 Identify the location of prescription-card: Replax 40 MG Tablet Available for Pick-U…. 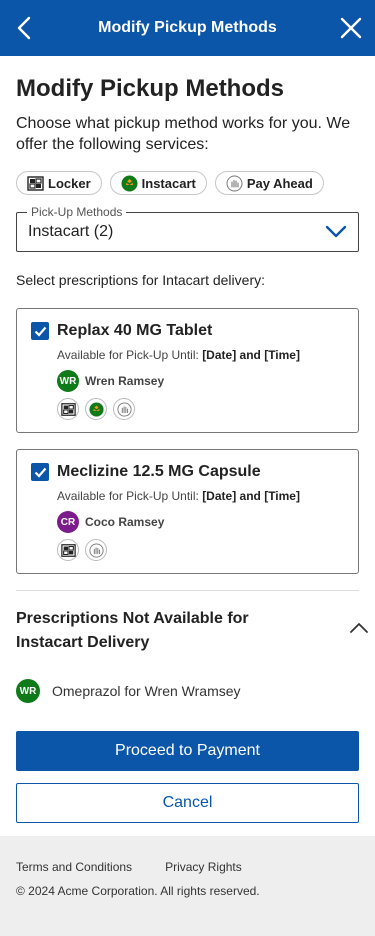
(187, 370).